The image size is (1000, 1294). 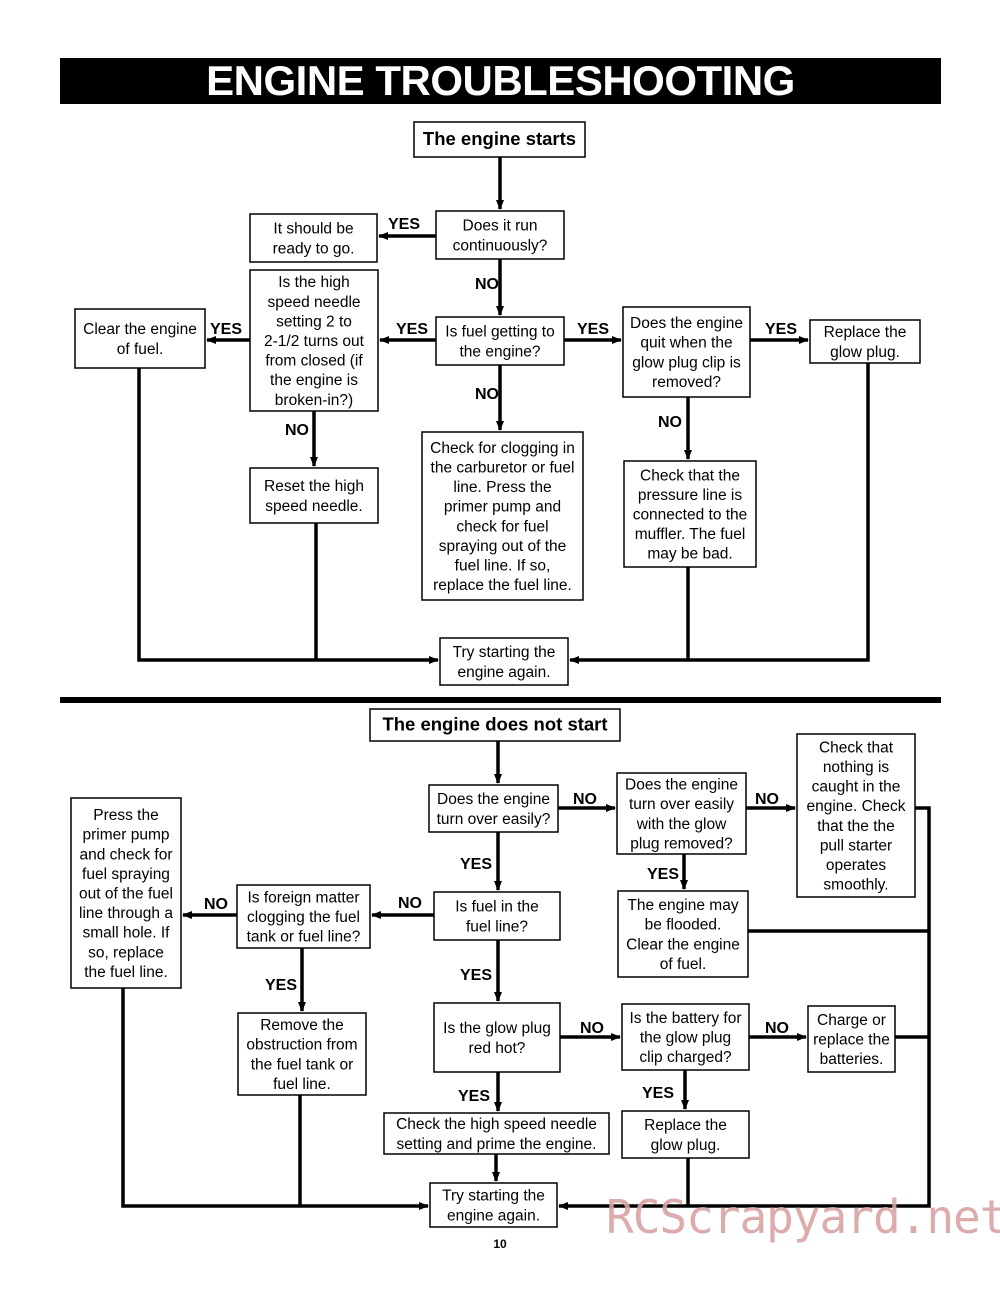 What do you see at coordinates (302, 1084) in the screenshot?
I see `flow-box-text: fuel line.` at bounding box center [302, 1084].